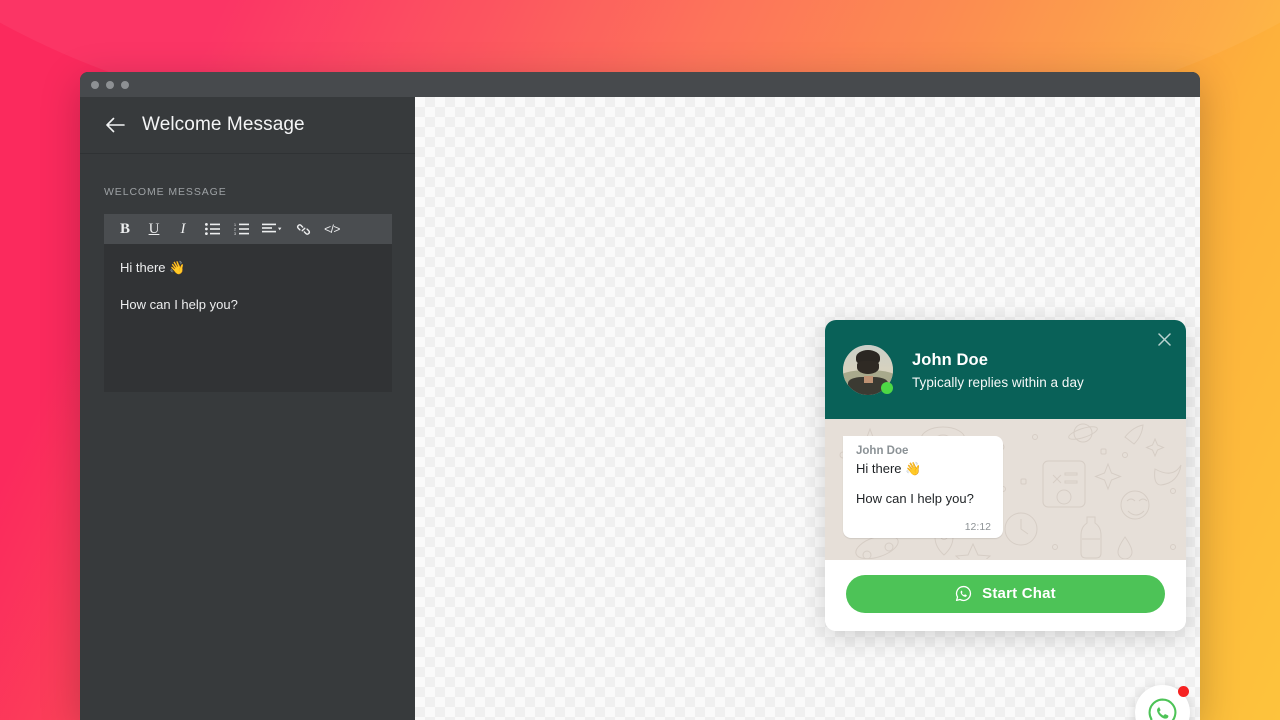 The width and height of the screenshot is (1280, 720). Describe the element at coordinates (998, 369) in the screenshot. I see `agent-info: John Doe Typically replies within a day` at that location.